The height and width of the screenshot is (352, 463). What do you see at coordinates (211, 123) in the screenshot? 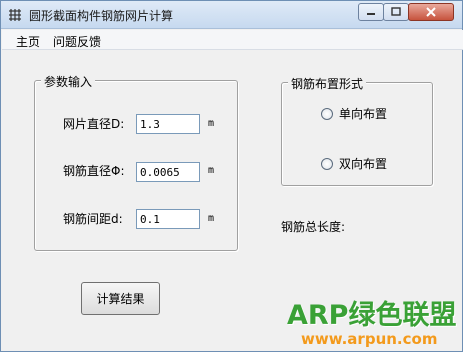
I see `mesh-diameter-unit: m` at bounding box center [211, 123].